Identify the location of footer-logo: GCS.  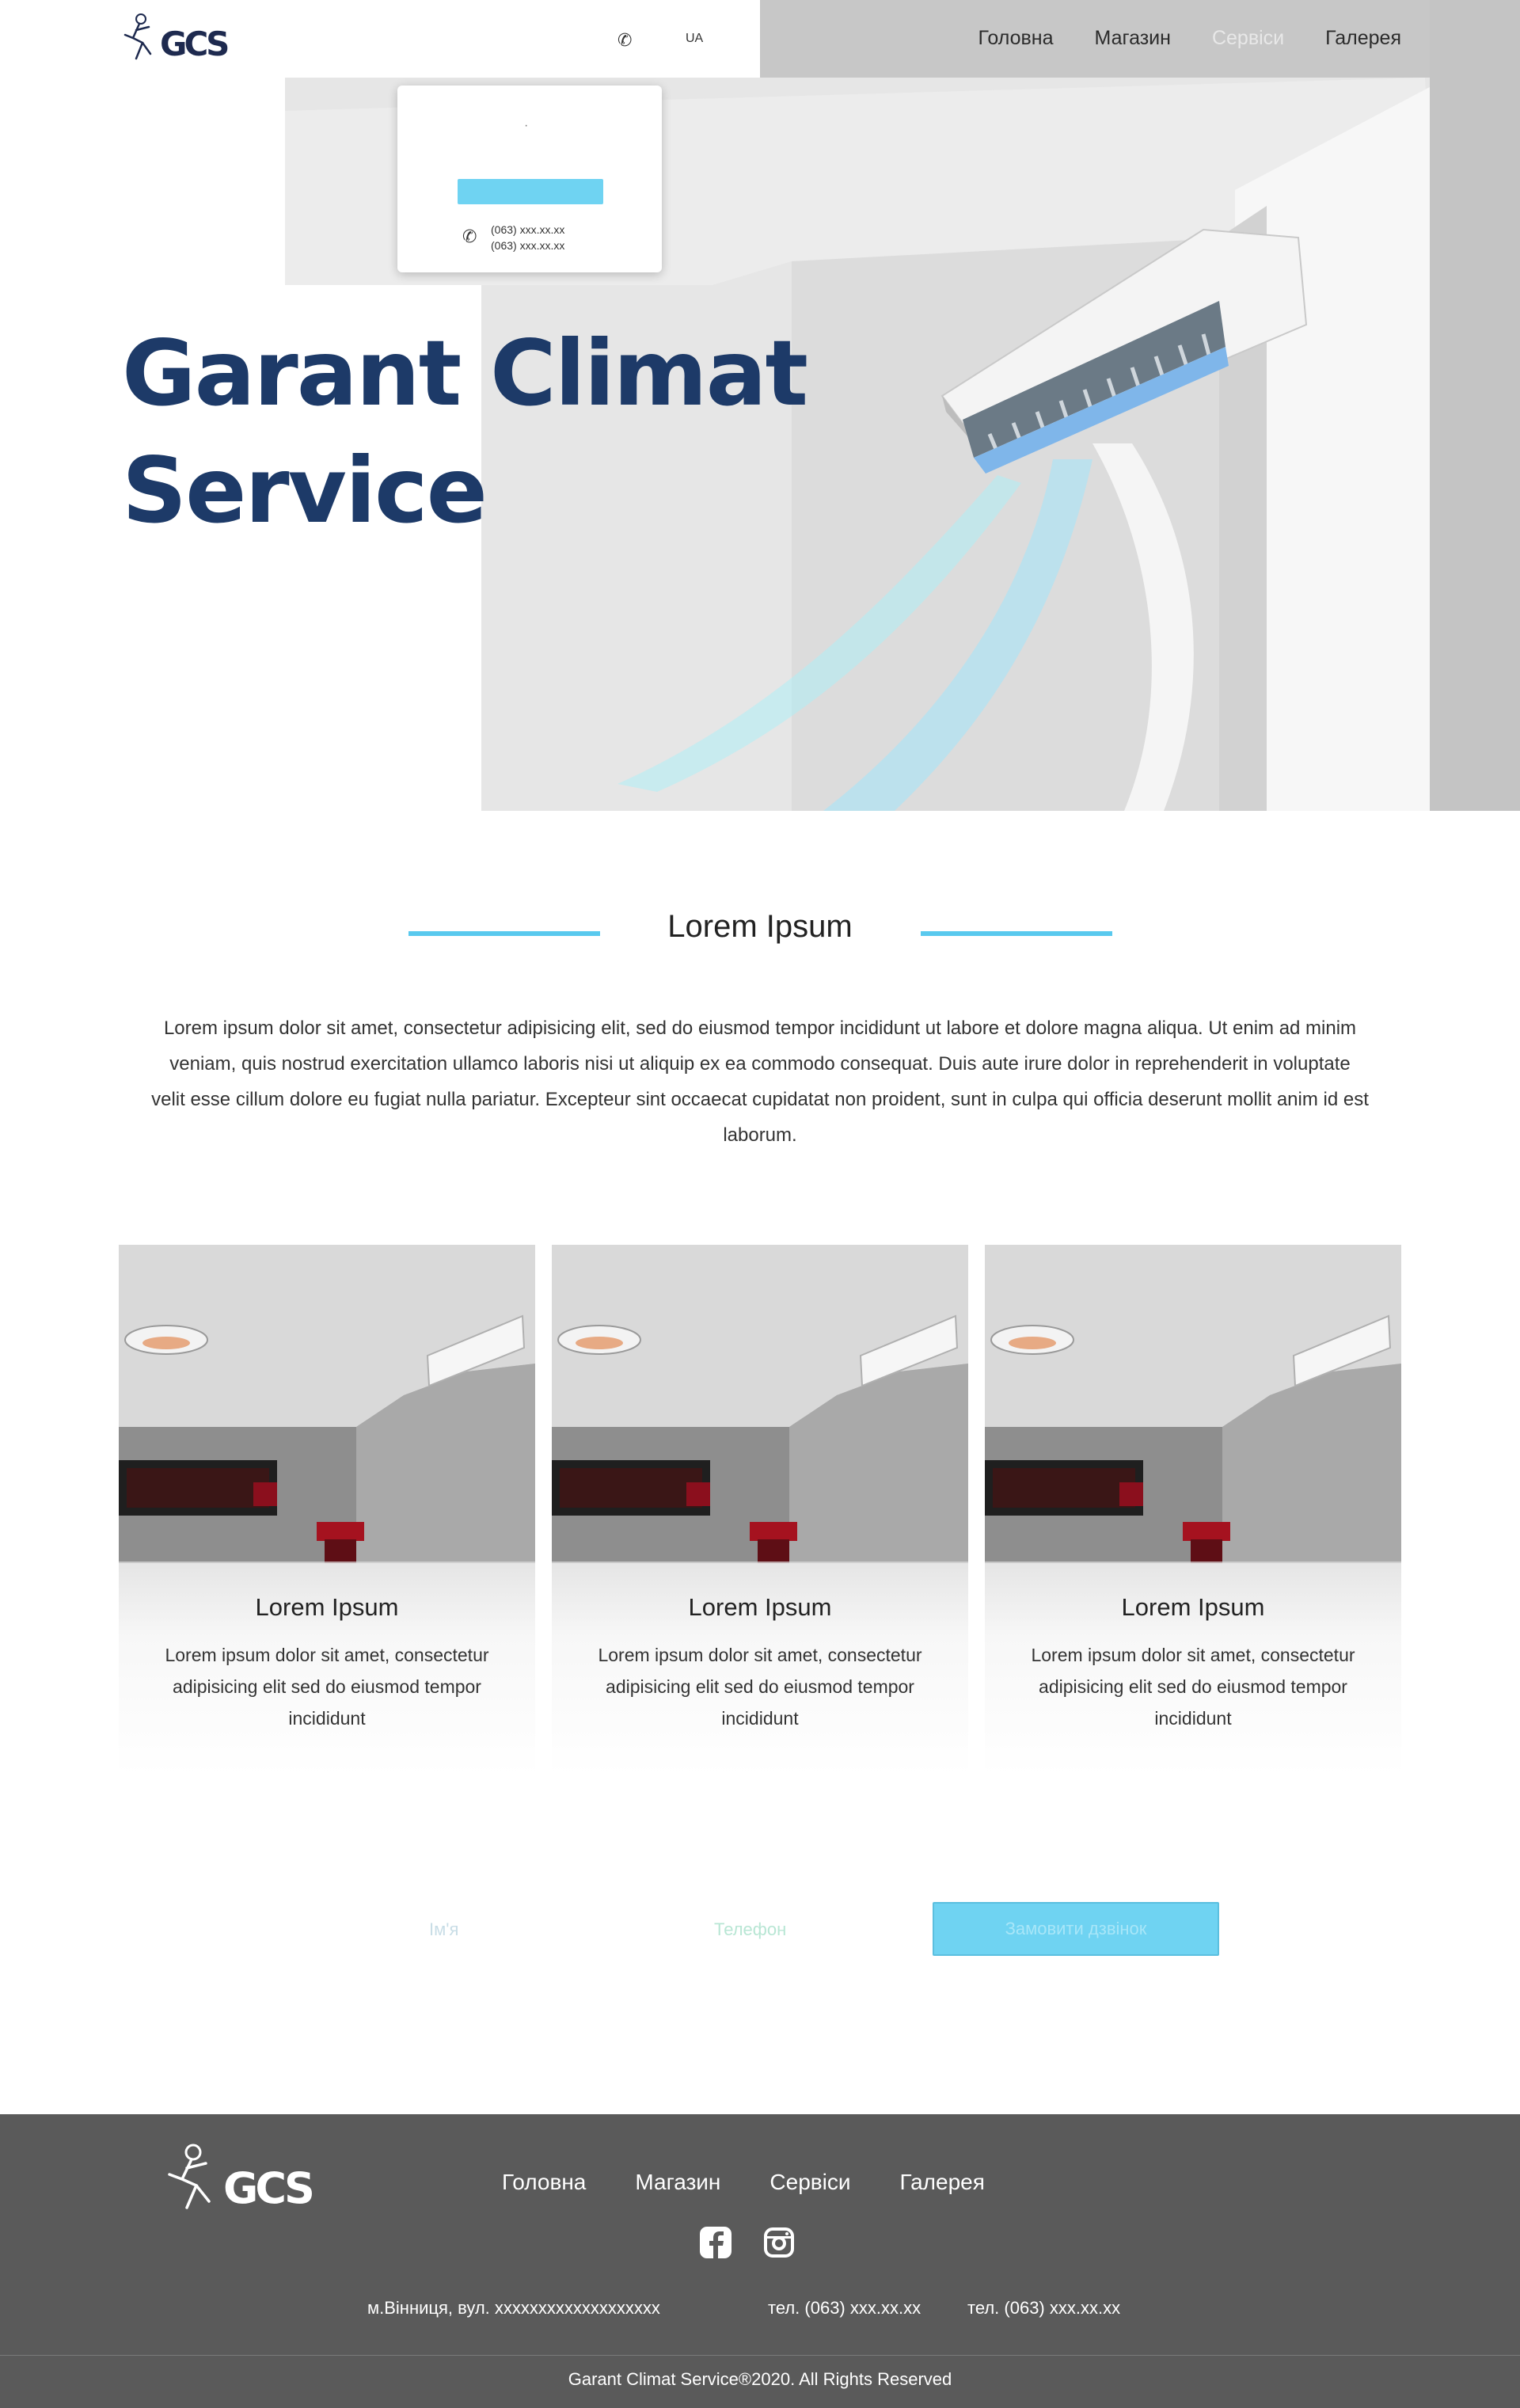
(237, 2179).